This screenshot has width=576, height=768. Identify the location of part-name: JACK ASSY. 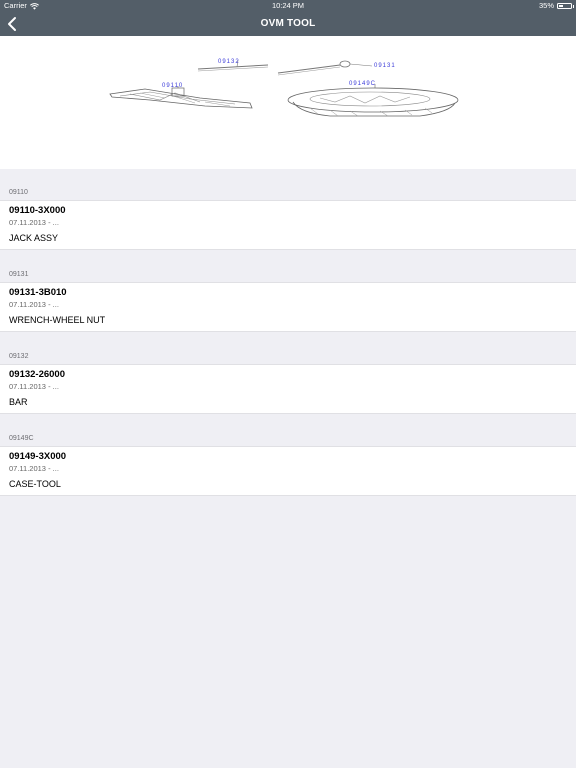
(34, 238).